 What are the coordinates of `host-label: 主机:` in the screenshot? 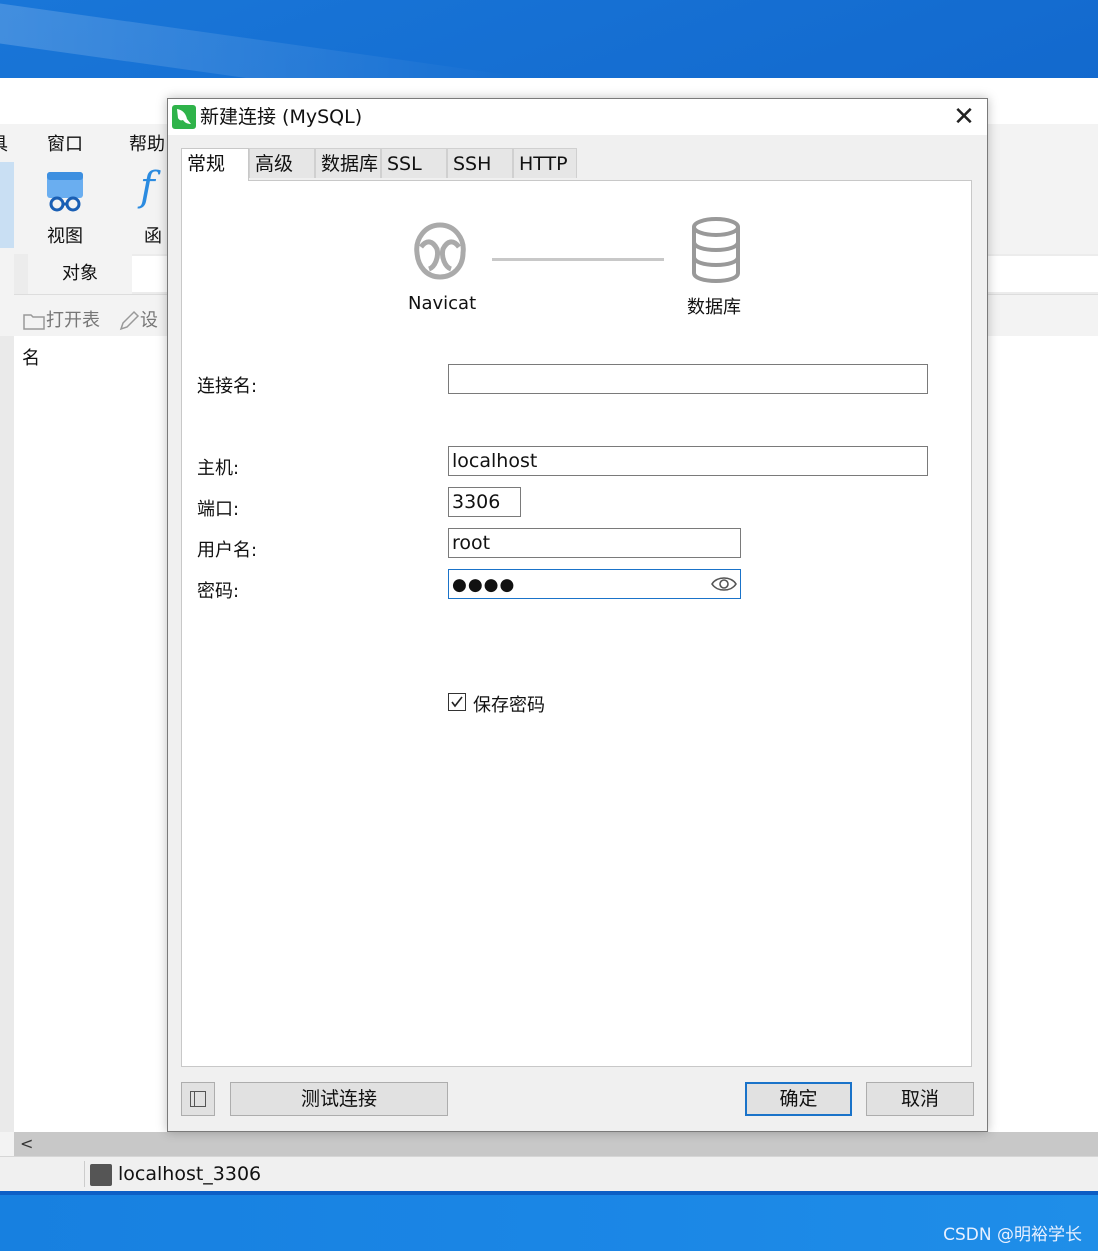 It's located at (218, 468).